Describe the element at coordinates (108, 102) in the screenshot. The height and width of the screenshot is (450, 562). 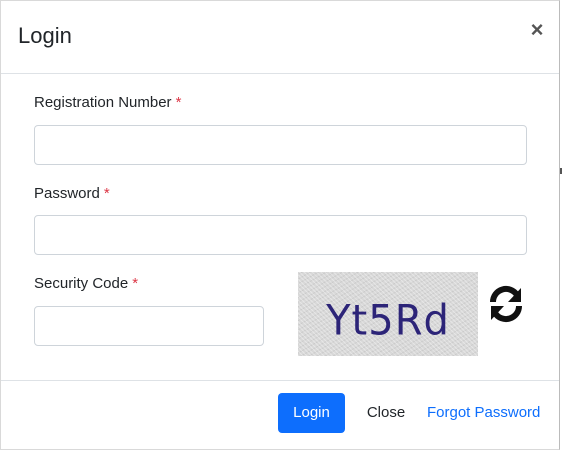
I see `registration-label: Registration Number *` at that location.